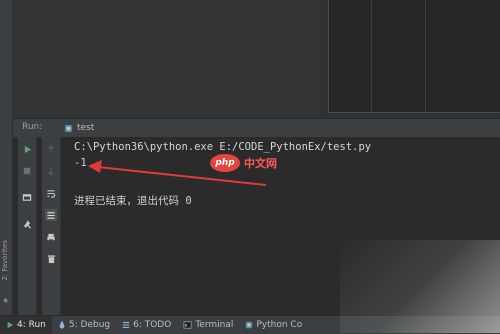 The width and height of the screenshot is (500, 334). I want to click on tool-tab-label: 4: Run, so click(31, 325).